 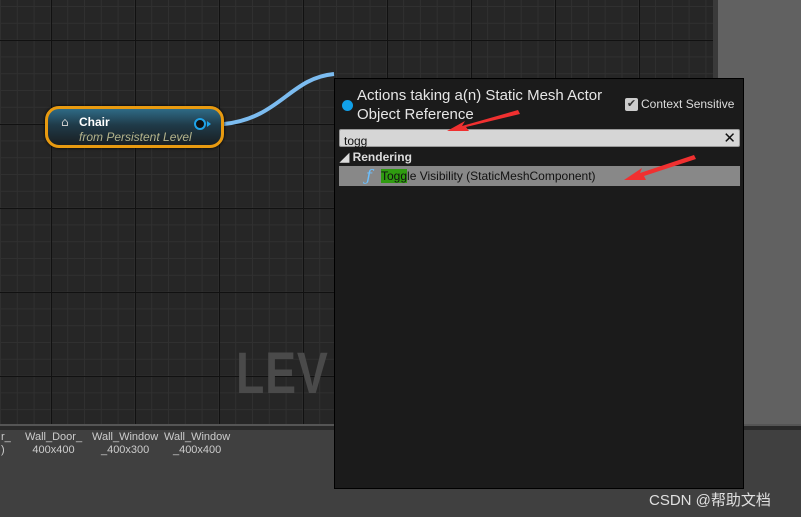 I want to click on node-subtitle: from Persistent Level, so click(x=135, y=137).